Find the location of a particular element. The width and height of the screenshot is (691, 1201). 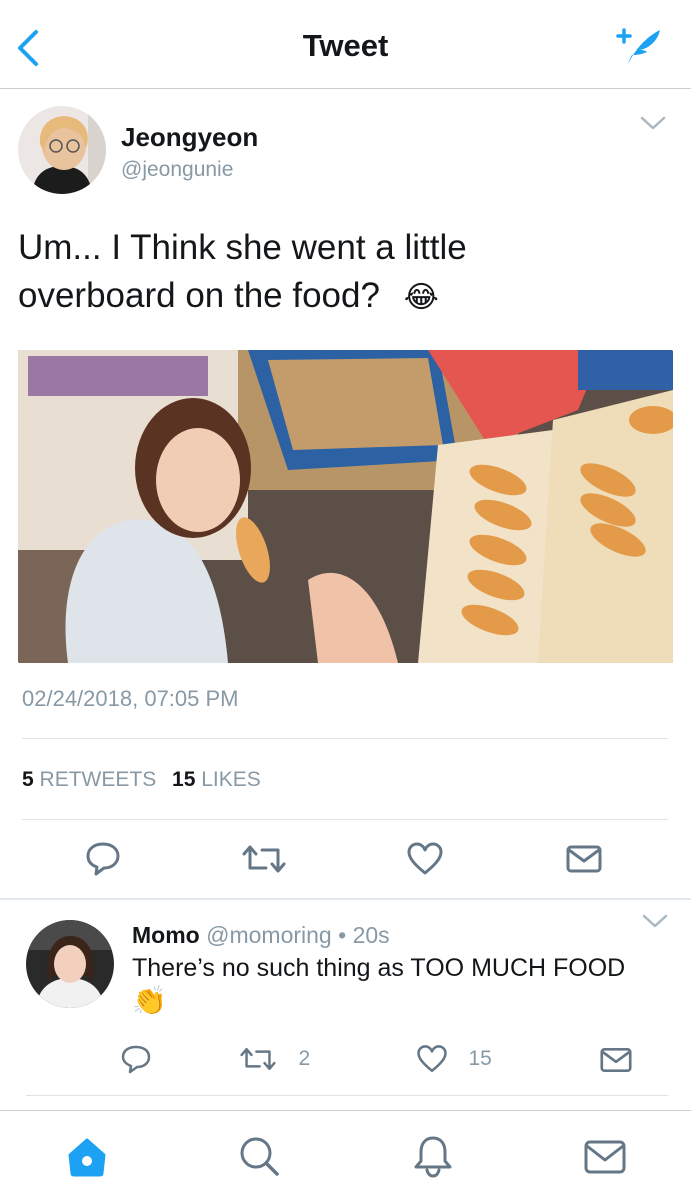

tab-search is located at coordinates (260, 1159).